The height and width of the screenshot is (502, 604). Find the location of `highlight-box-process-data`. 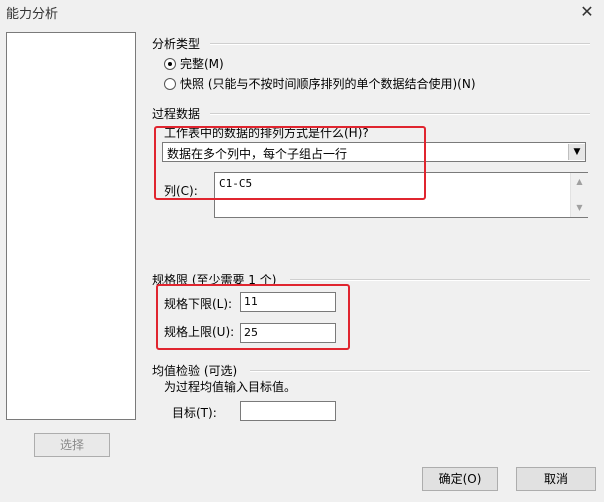

highlight-box-process-data is located at coordinates (290, 163).